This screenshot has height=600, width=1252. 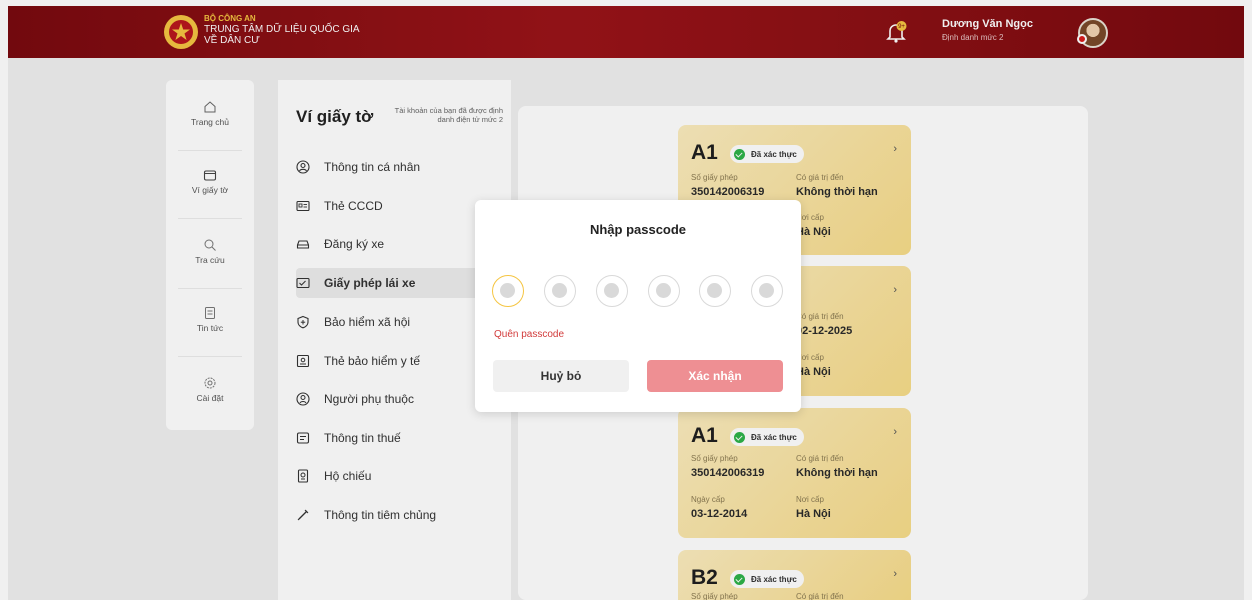 What do you see at coordinates (529, 334) in the screenshot?
I see `forgot-passcode-link: Quên passcode` at bounding box center [529, 334].